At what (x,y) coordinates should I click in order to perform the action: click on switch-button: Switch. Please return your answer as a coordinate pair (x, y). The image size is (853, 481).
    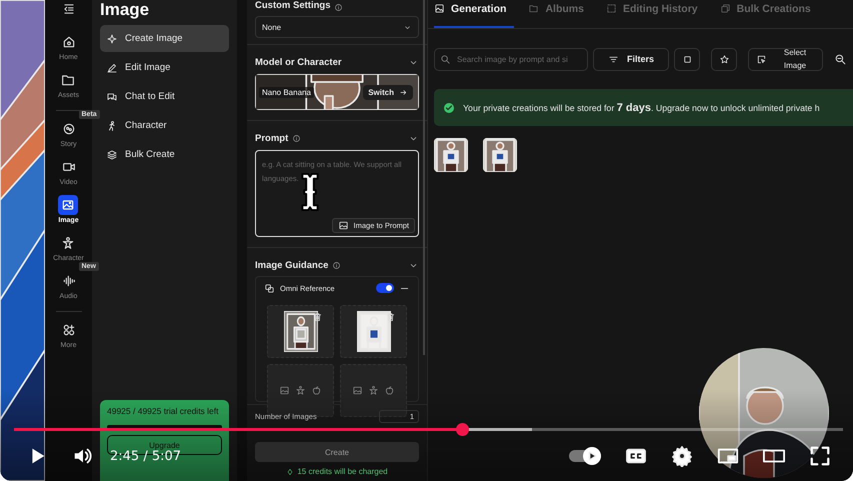
    Looking at the image, I should click on (388, 92).